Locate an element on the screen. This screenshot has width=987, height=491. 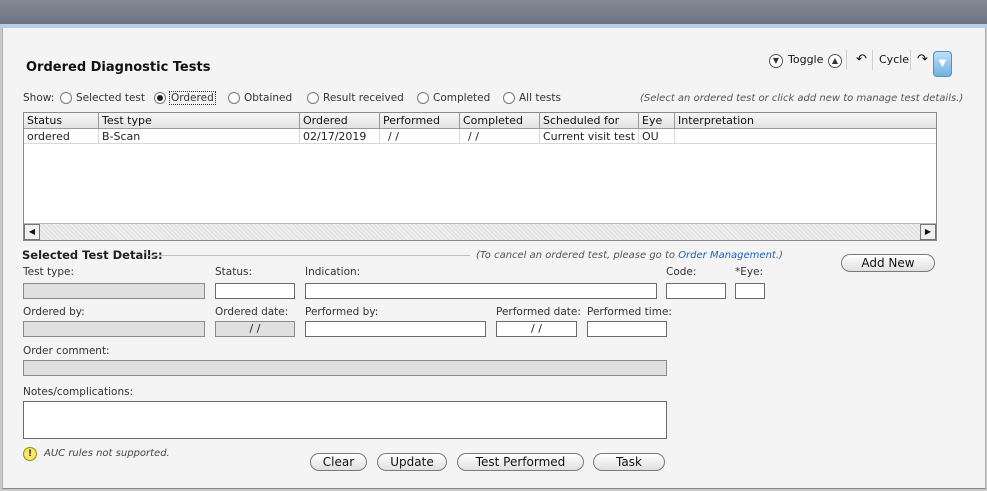
notes-textarea is located at coordinates (345, 420).